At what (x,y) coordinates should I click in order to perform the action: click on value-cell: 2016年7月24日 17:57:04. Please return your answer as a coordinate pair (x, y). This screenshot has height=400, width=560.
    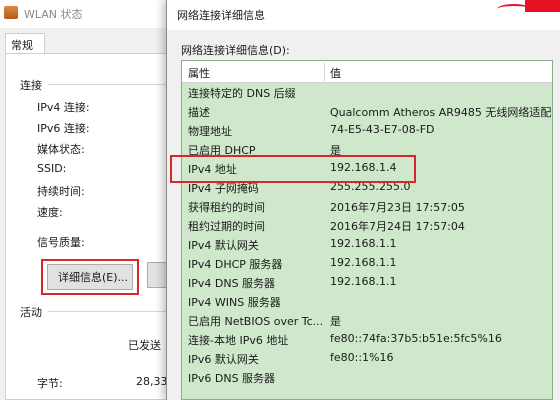
    Looking at the image, I should click on (397, 226).